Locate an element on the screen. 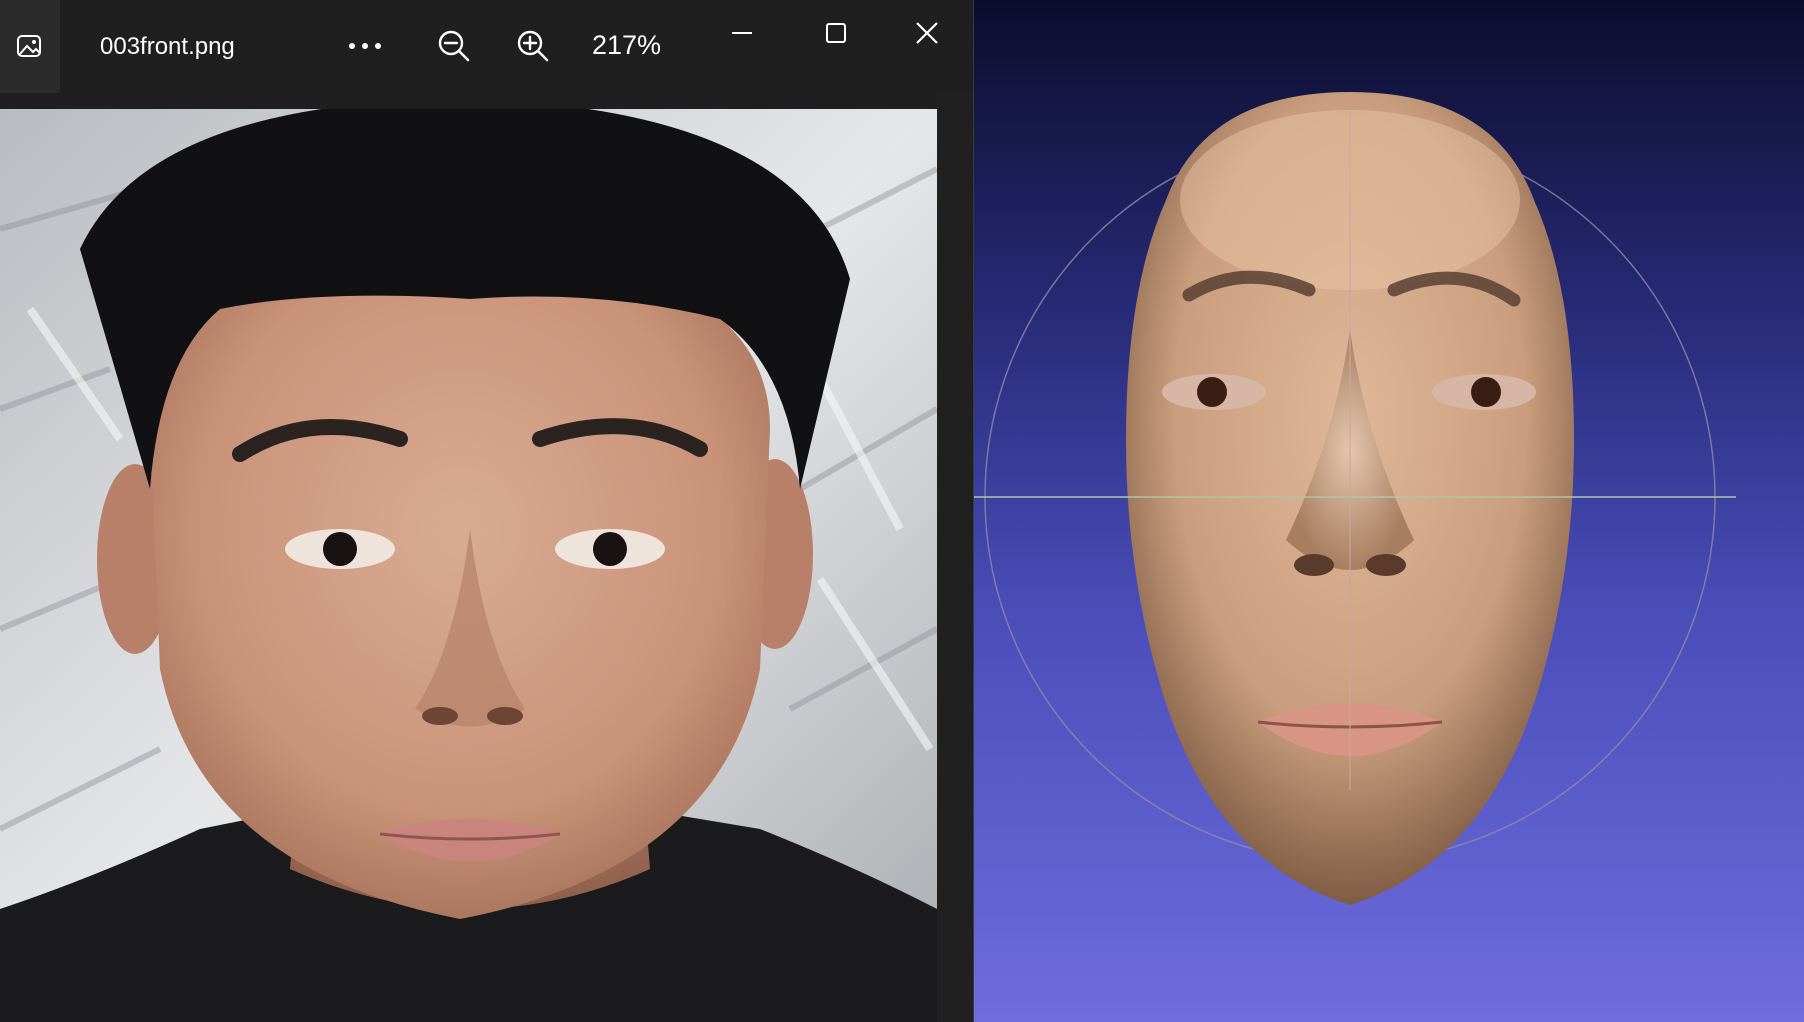  app-menu-button is located at coordinates (30, 46).